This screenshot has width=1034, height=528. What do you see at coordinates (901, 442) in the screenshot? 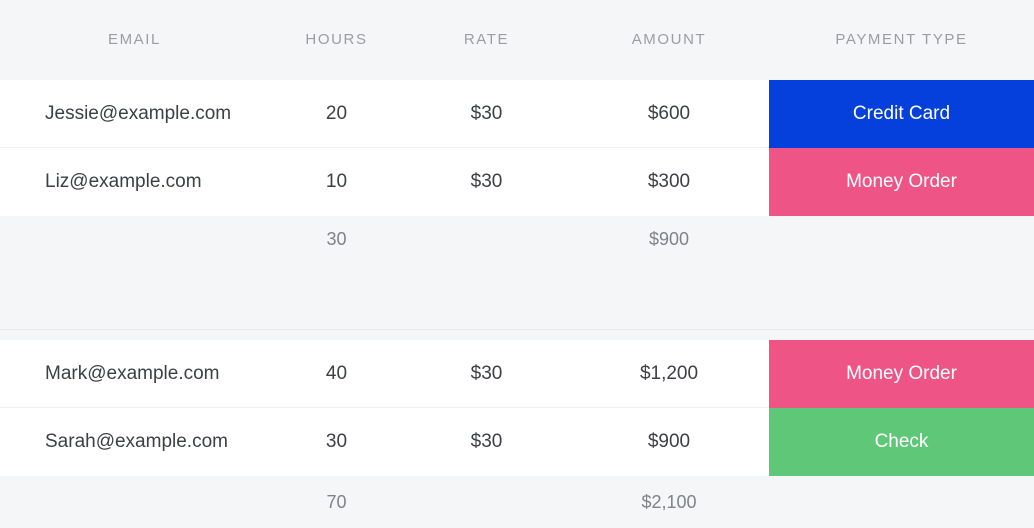
I see `payment-type-badge: Check` at bounding box center [901, 442].